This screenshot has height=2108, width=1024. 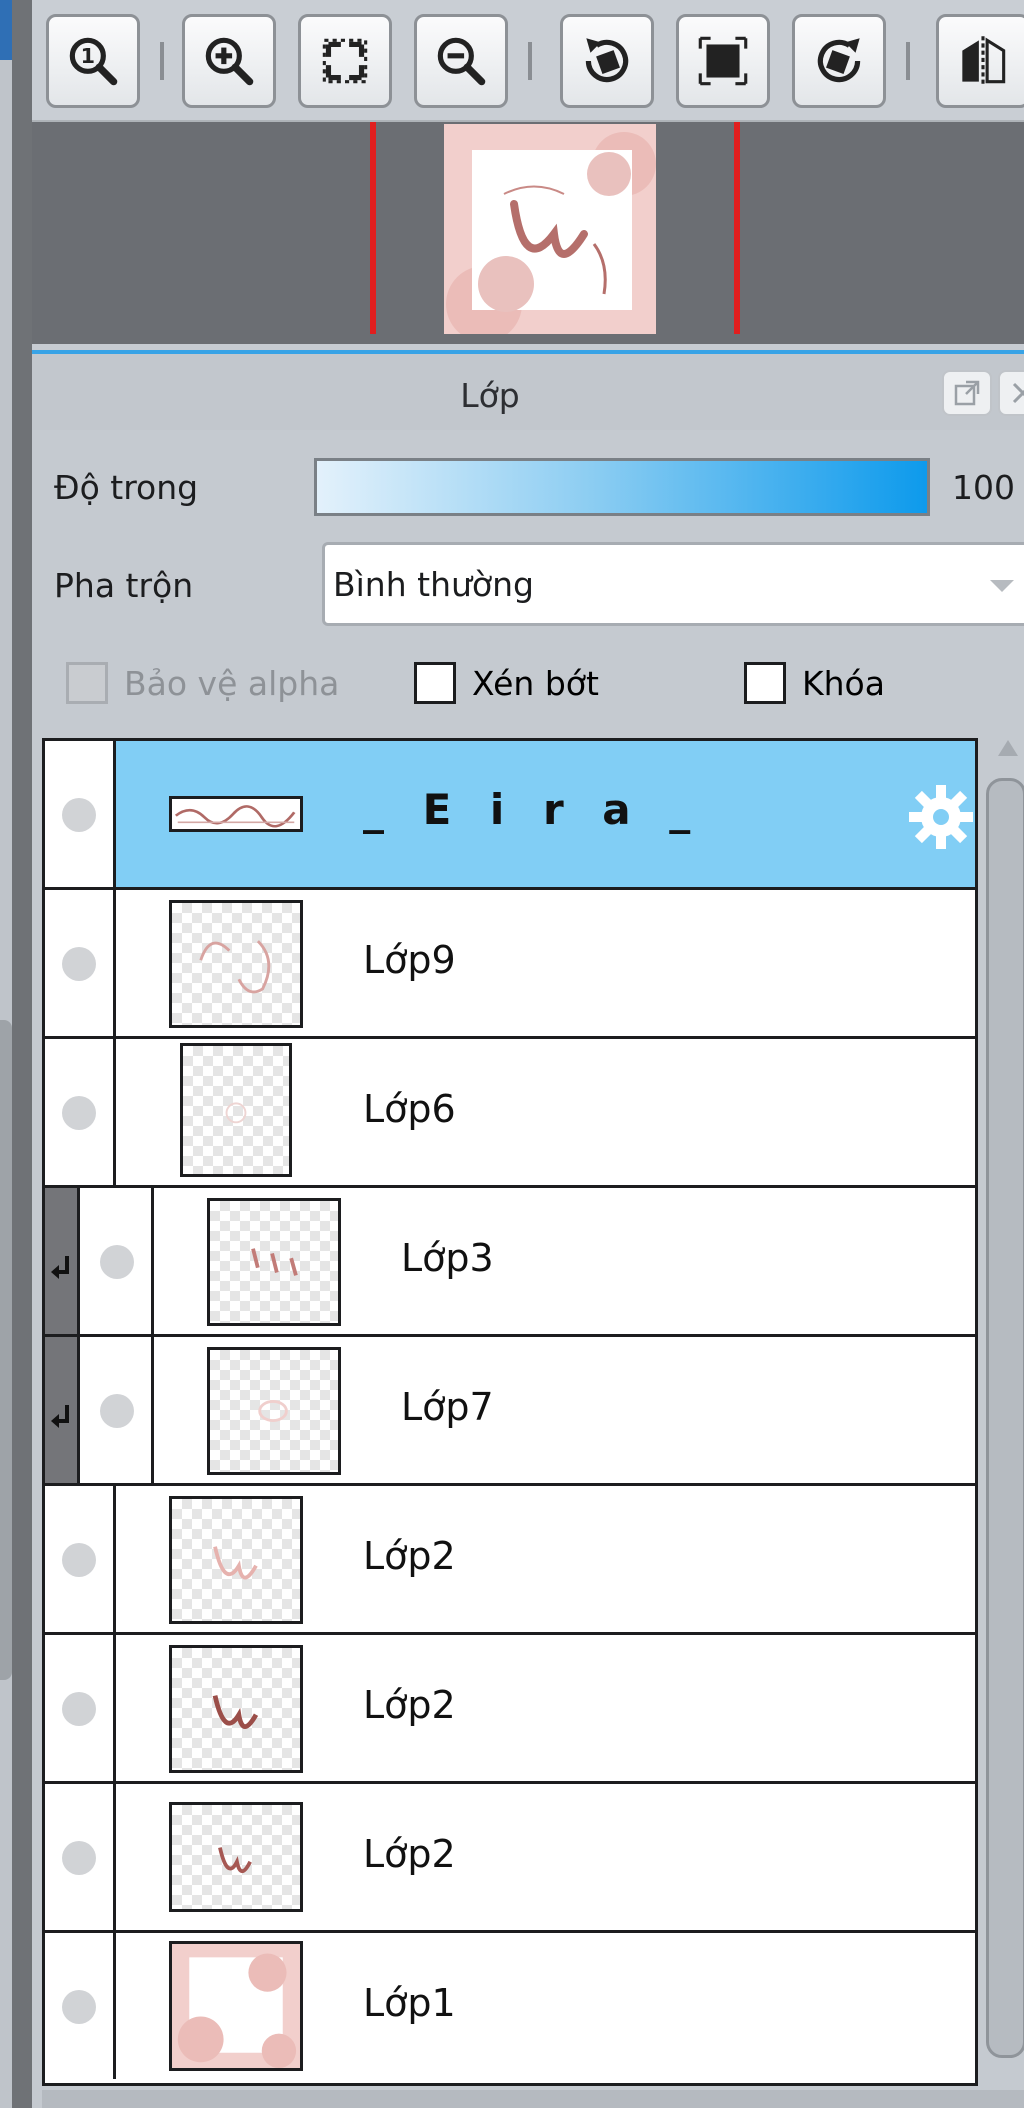 What do you see at coordinates (622, 487) in the screenshot?
I see `opacity-slider` at bounding box center [622, 487].